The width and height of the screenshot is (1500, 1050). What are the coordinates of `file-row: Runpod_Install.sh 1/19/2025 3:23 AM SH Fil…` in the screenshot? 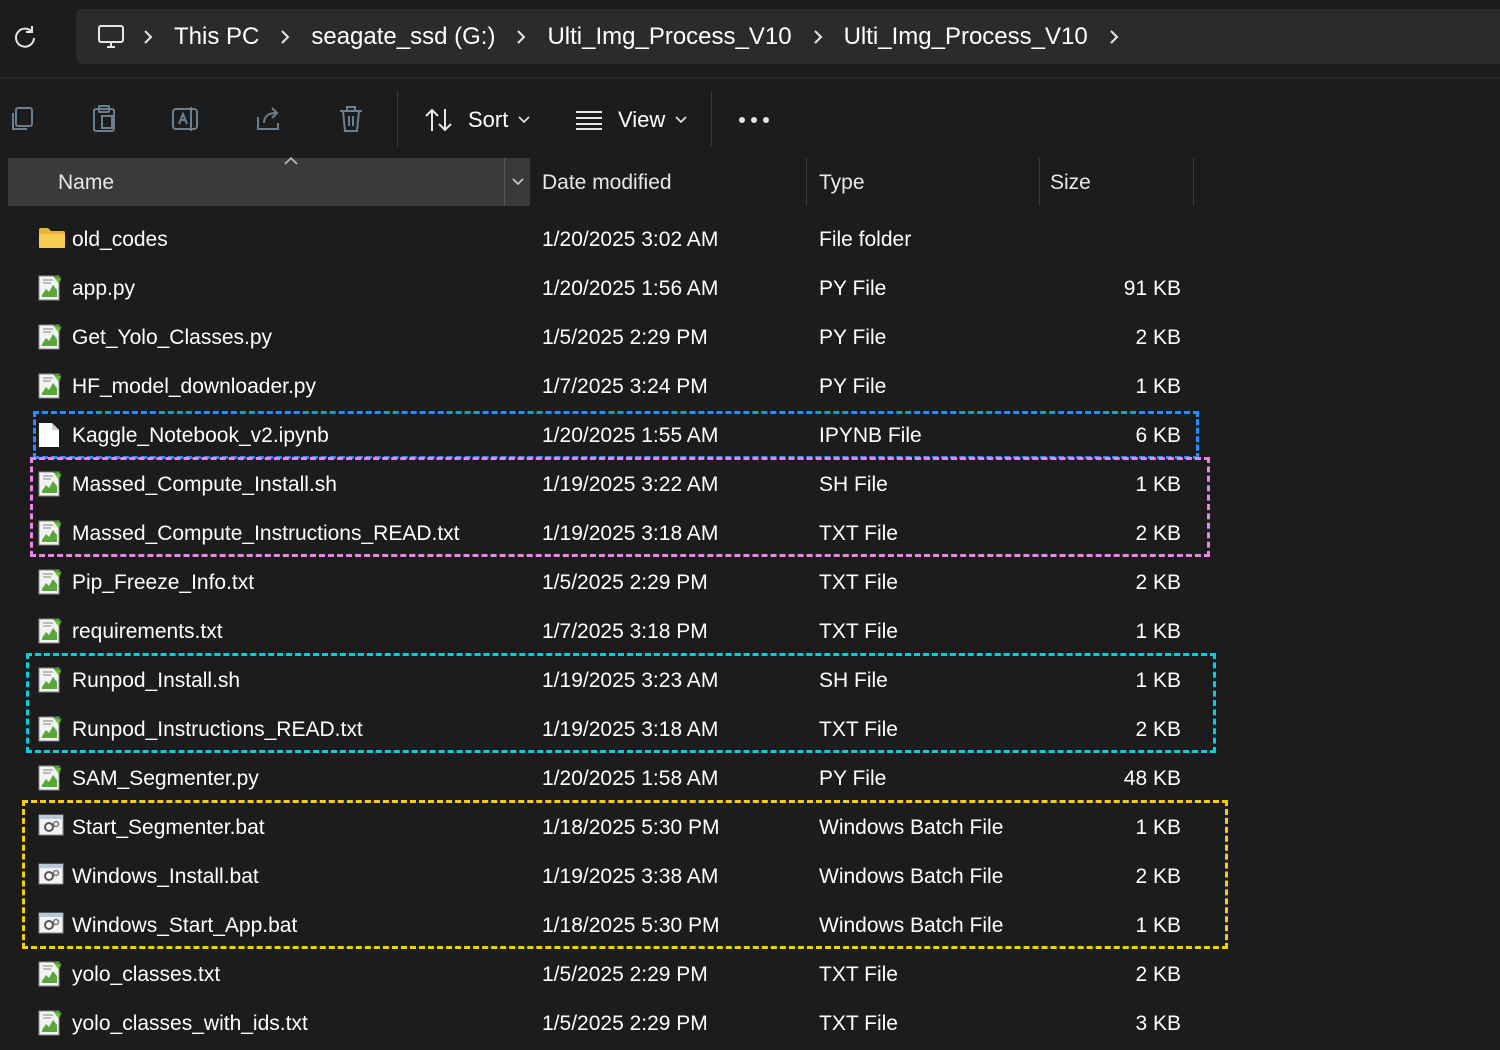 It's located at (750, 680).